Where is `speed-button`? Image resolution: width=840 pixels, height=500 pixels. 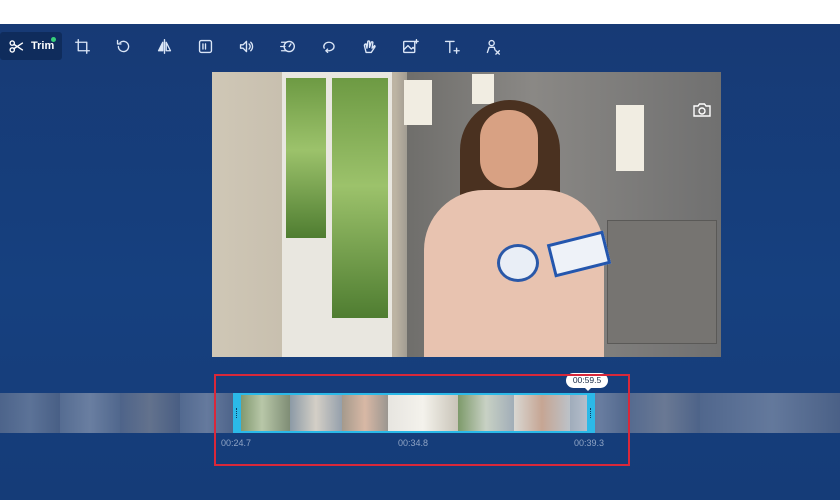
speed-button is located at coordinates (287, 46).